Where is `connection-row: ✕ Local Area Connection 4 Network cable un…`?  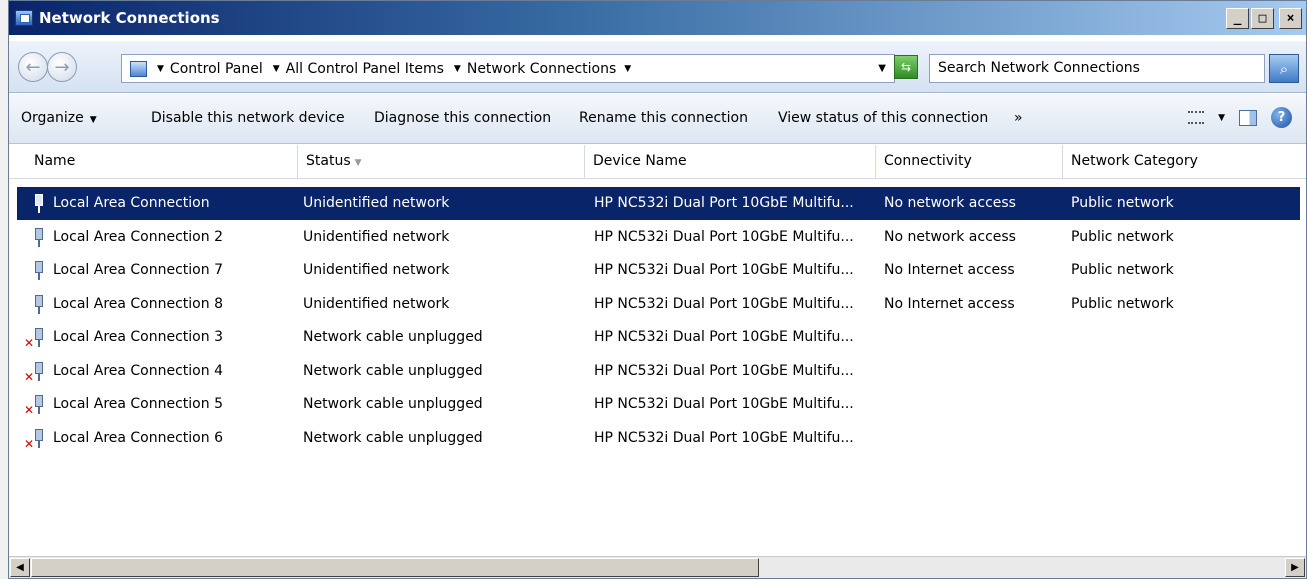 connection-row: ✕ Local Area Connection 4 Network cable un… is located at coordinates (658, 371).